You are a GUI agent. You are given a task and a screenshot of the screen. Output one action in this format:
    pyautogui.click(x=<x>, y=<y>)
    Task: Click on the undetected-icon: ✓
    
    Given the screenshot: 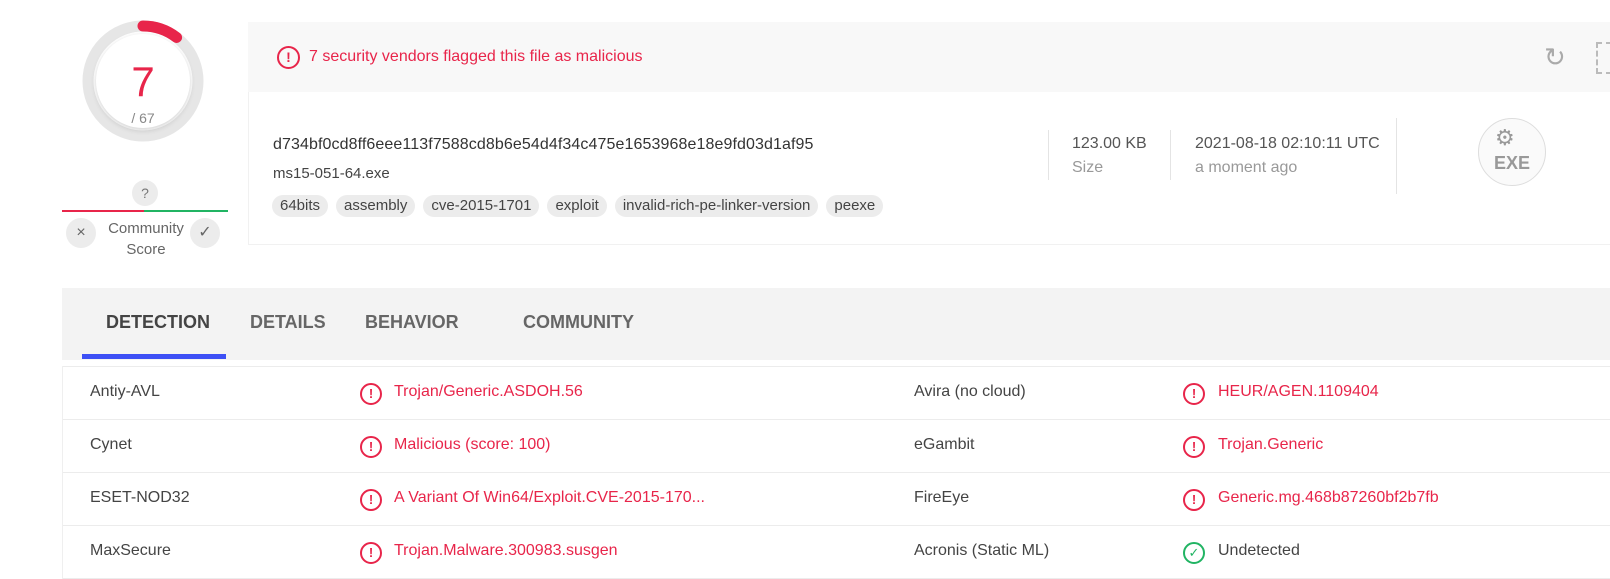 What is the action you would take?
    pyautogui.click(x=1194, y=553)
    